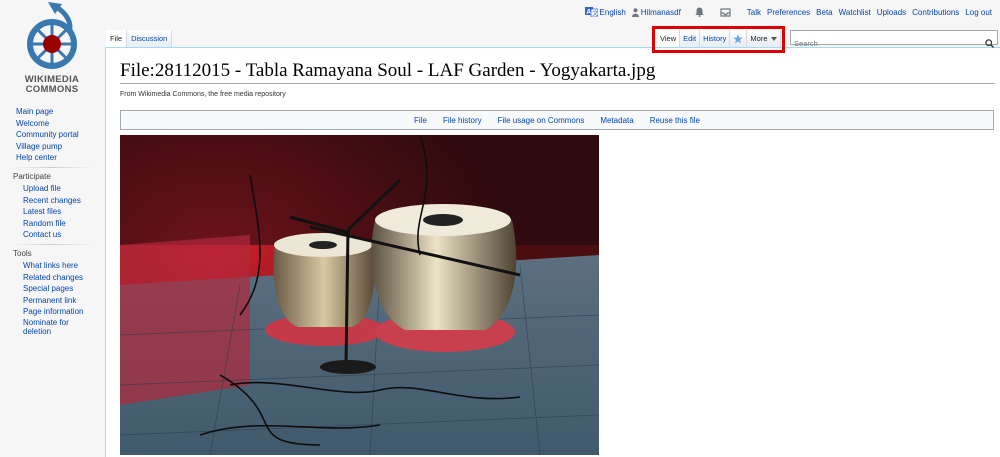  What do you see at coordinates (824, 12) in the screenshot?
I see `beta-link: Beta` at bounding box center [824, 12].